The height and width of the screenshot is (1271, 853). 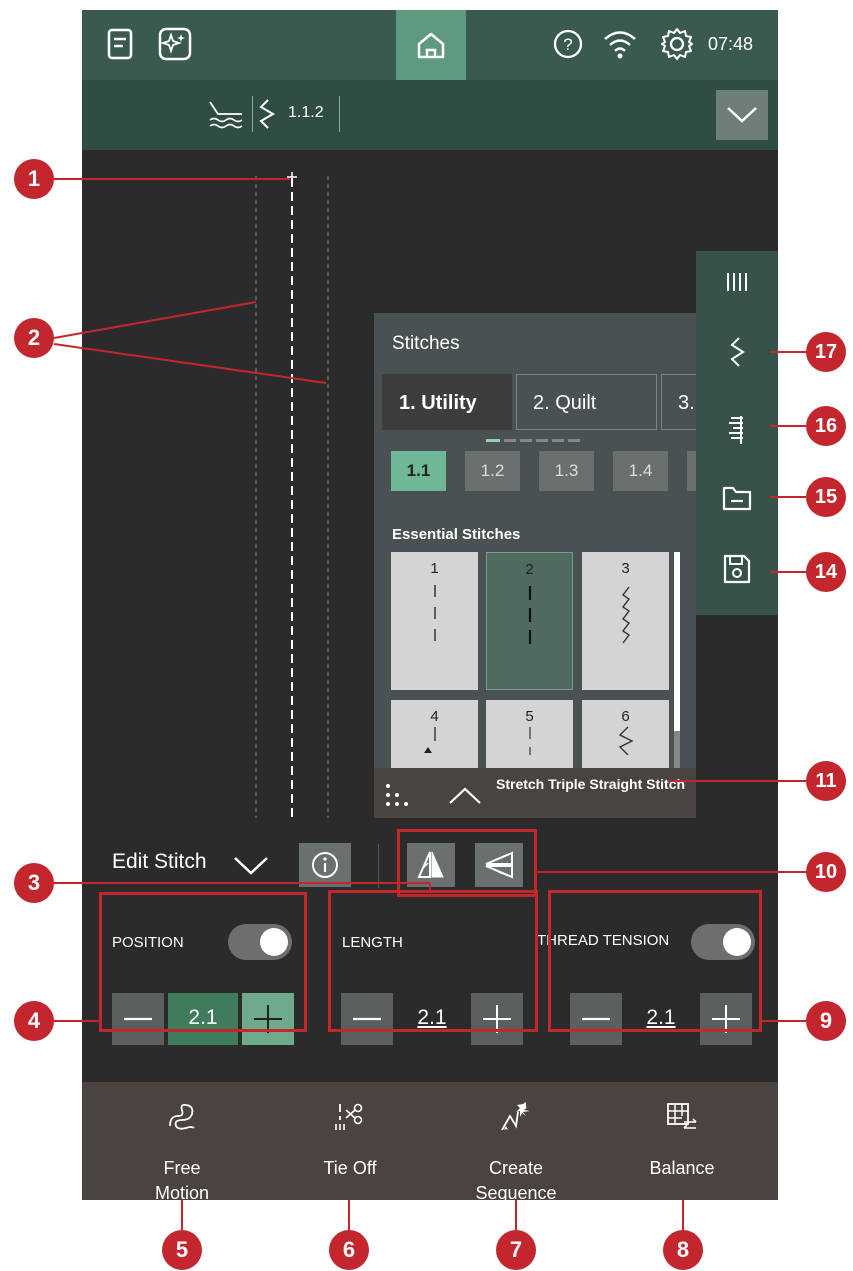 I want to click on callout-badge-9: 9, so click(x=826, y=1021).